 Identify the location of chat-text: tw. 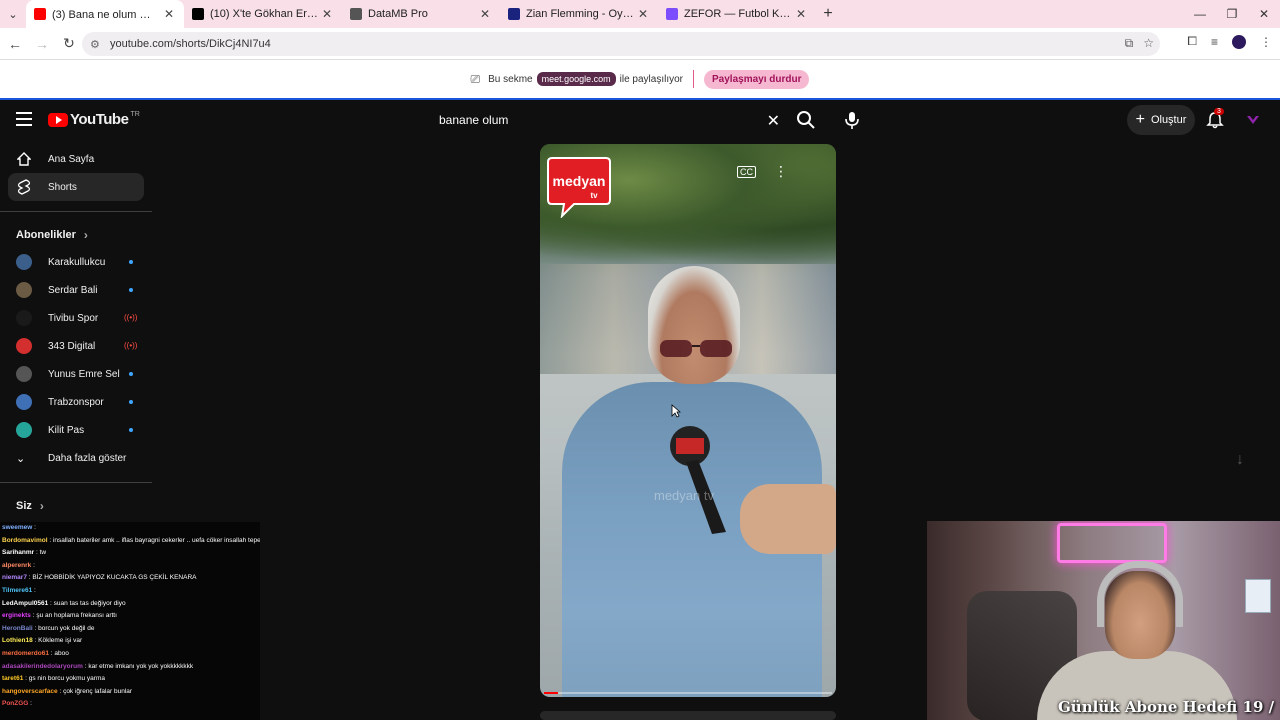
(43, 553).